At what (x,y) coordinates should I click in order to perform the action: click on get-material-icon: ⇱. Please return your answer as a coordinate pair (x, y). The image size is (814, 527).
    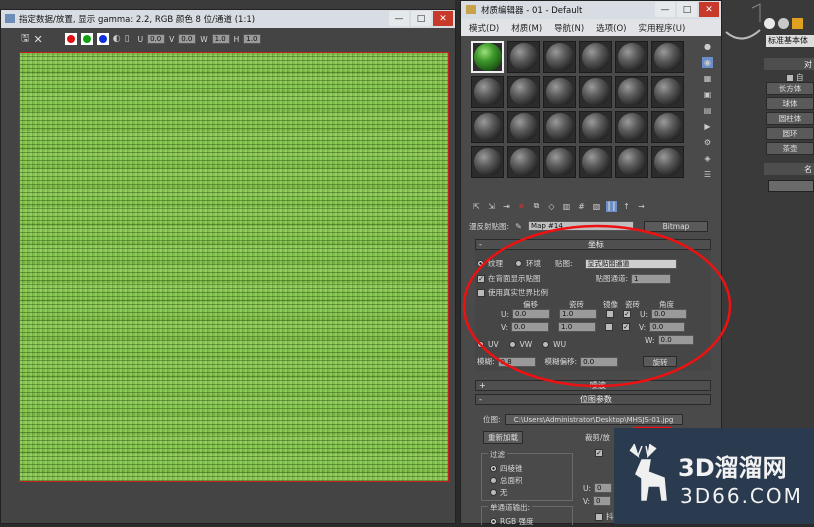
    Looking at the image, I should click on (476, 206).